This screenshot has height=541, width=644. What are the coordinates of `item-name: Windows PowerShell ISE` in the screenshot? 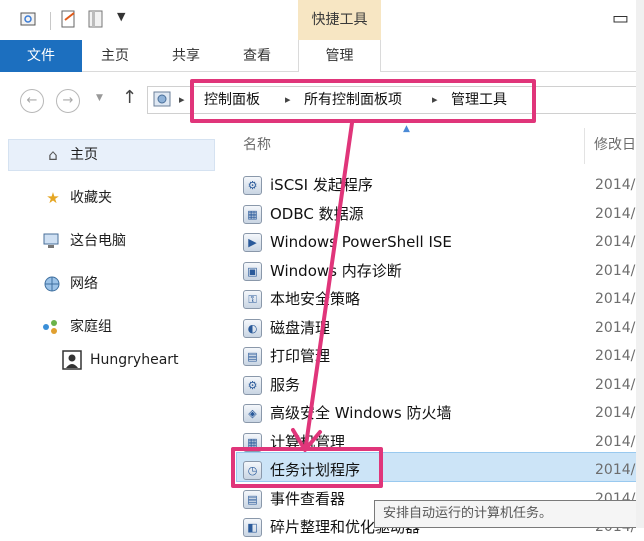 It's located at (361, 242).